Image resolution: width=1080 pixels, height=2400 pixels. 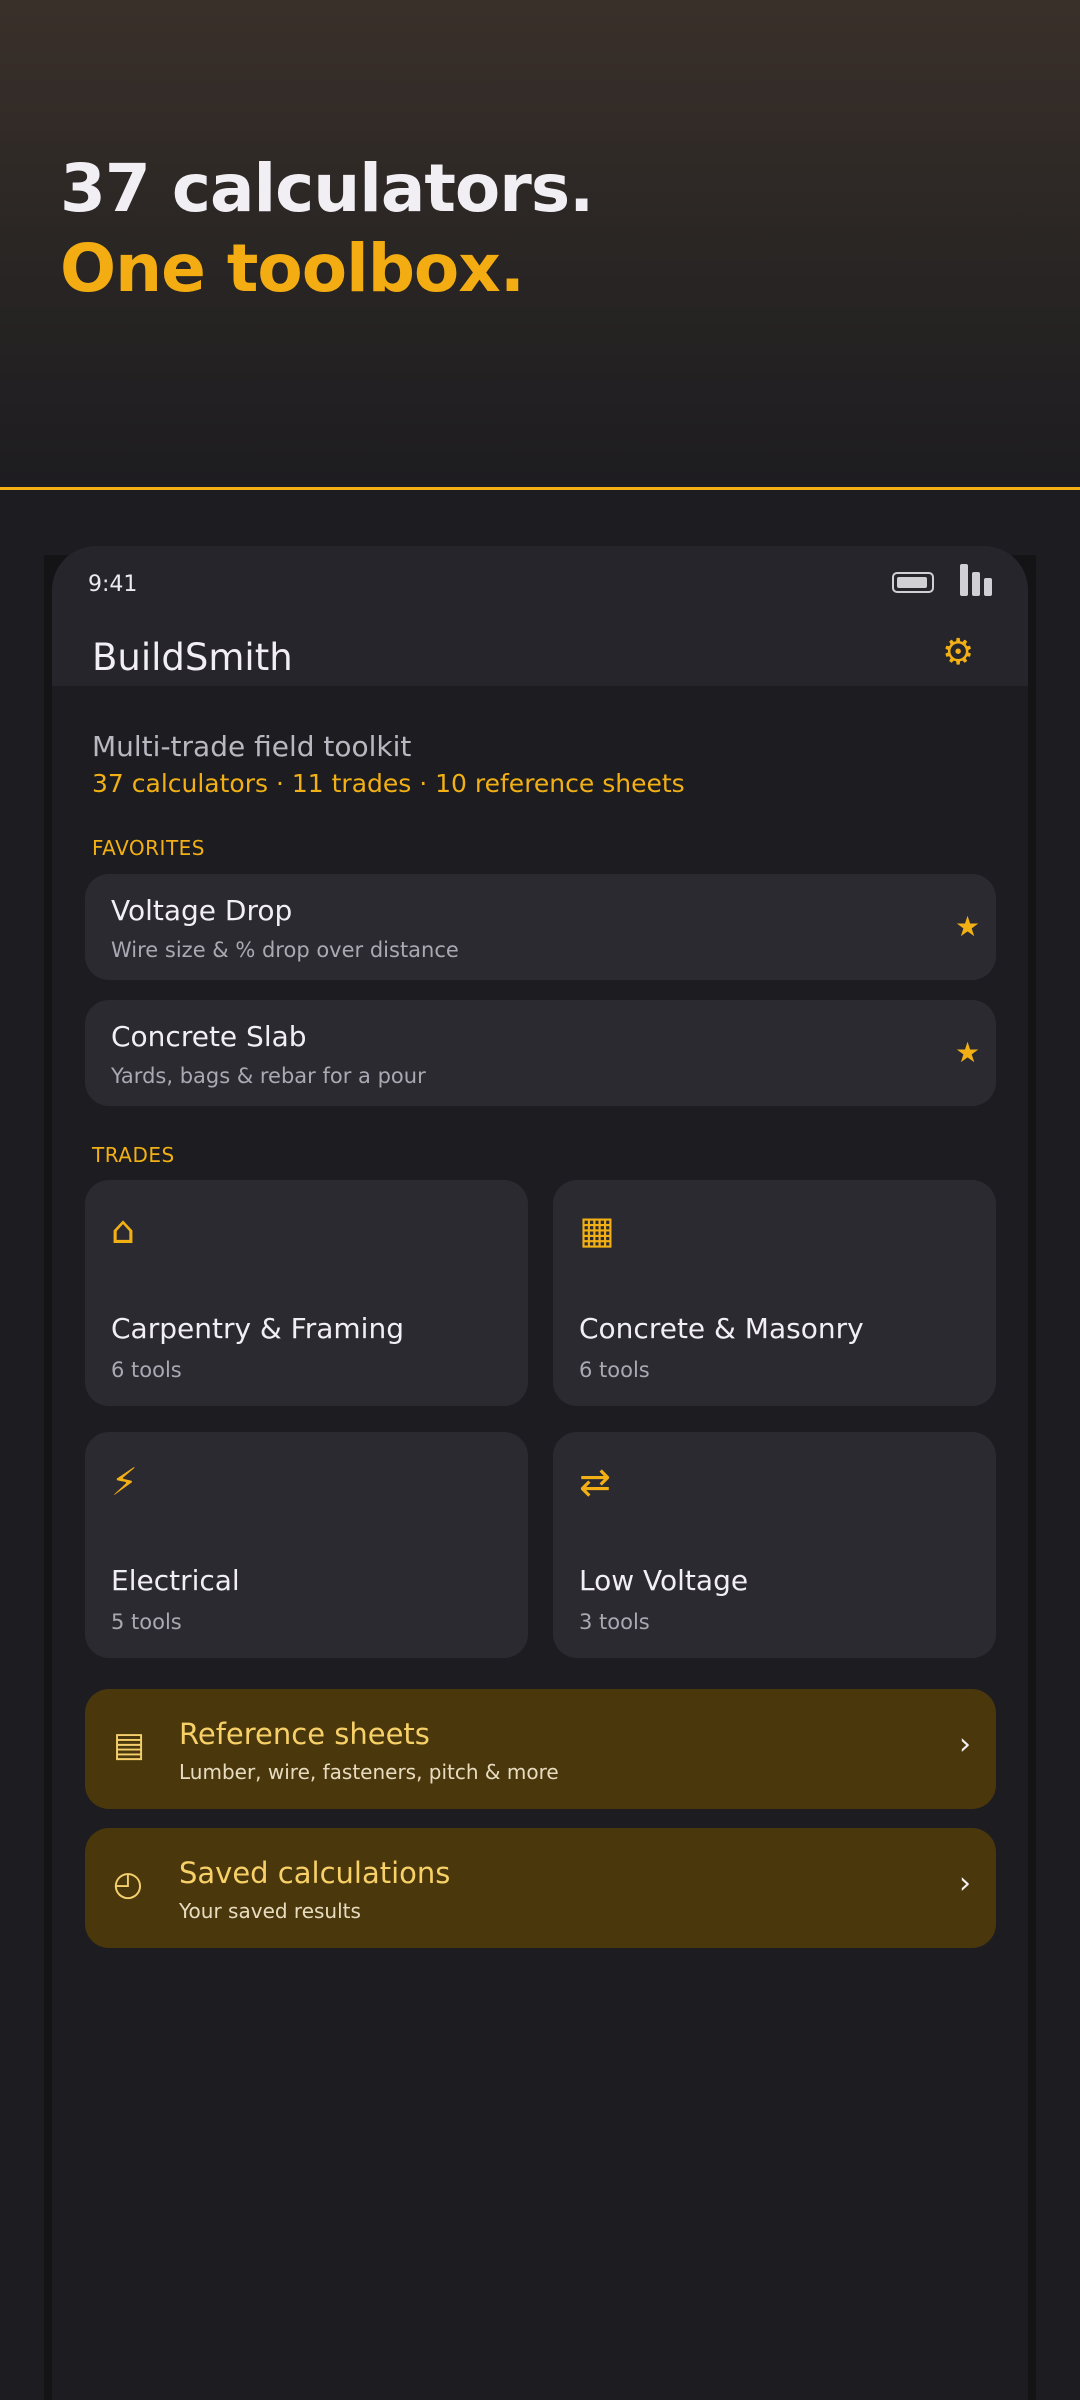 I want to click on app-title: BuildSmith, so click(x=192, y=657).